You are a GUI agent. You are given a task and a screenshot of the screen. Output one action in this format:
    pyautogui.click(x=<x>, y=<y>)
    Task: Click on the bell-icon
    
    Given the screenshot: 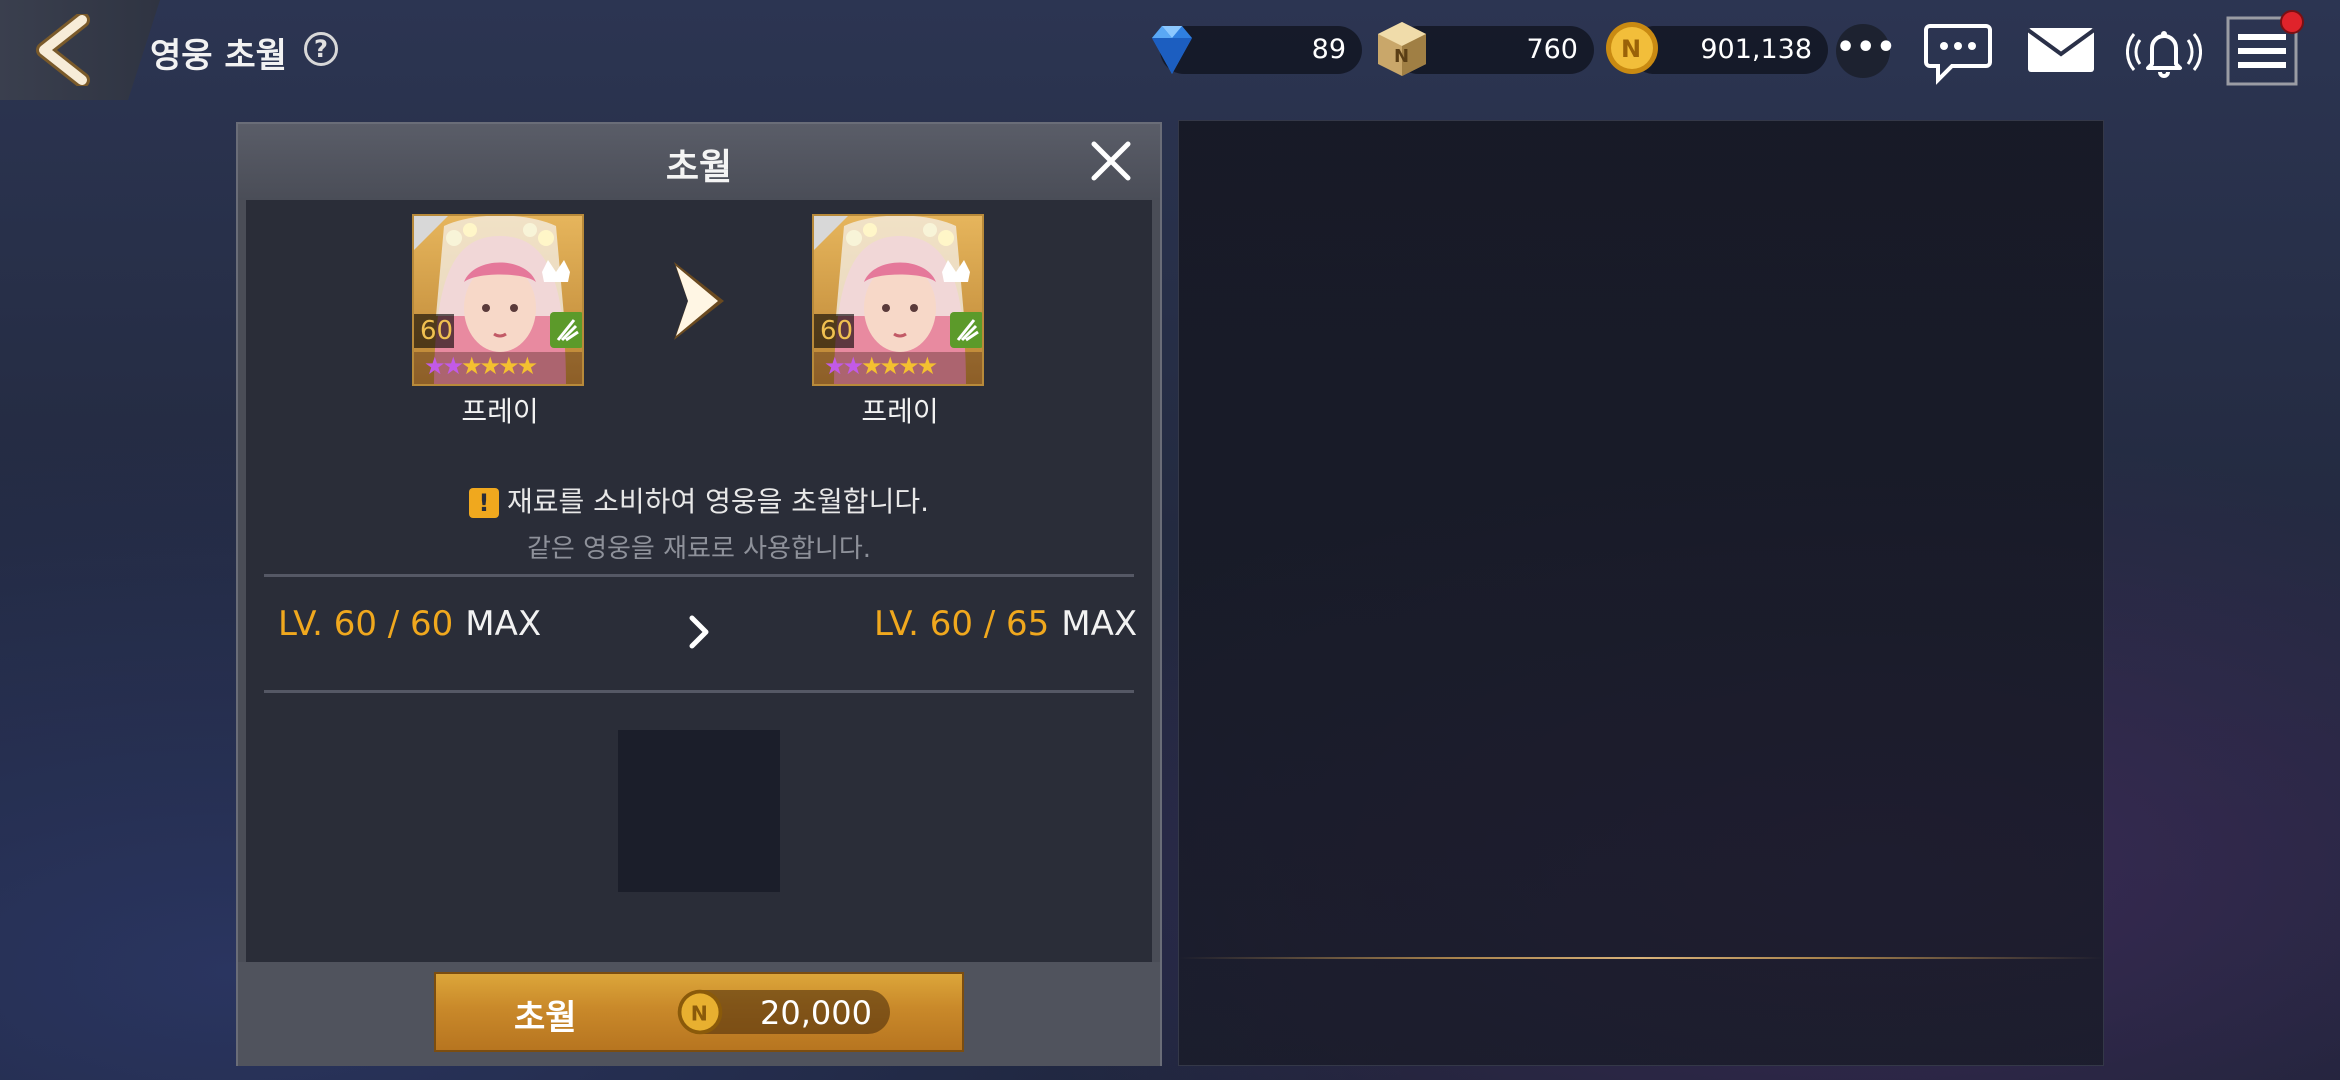 What is the action you would take?
    pyautogui.click(x=2164, y=50)
    